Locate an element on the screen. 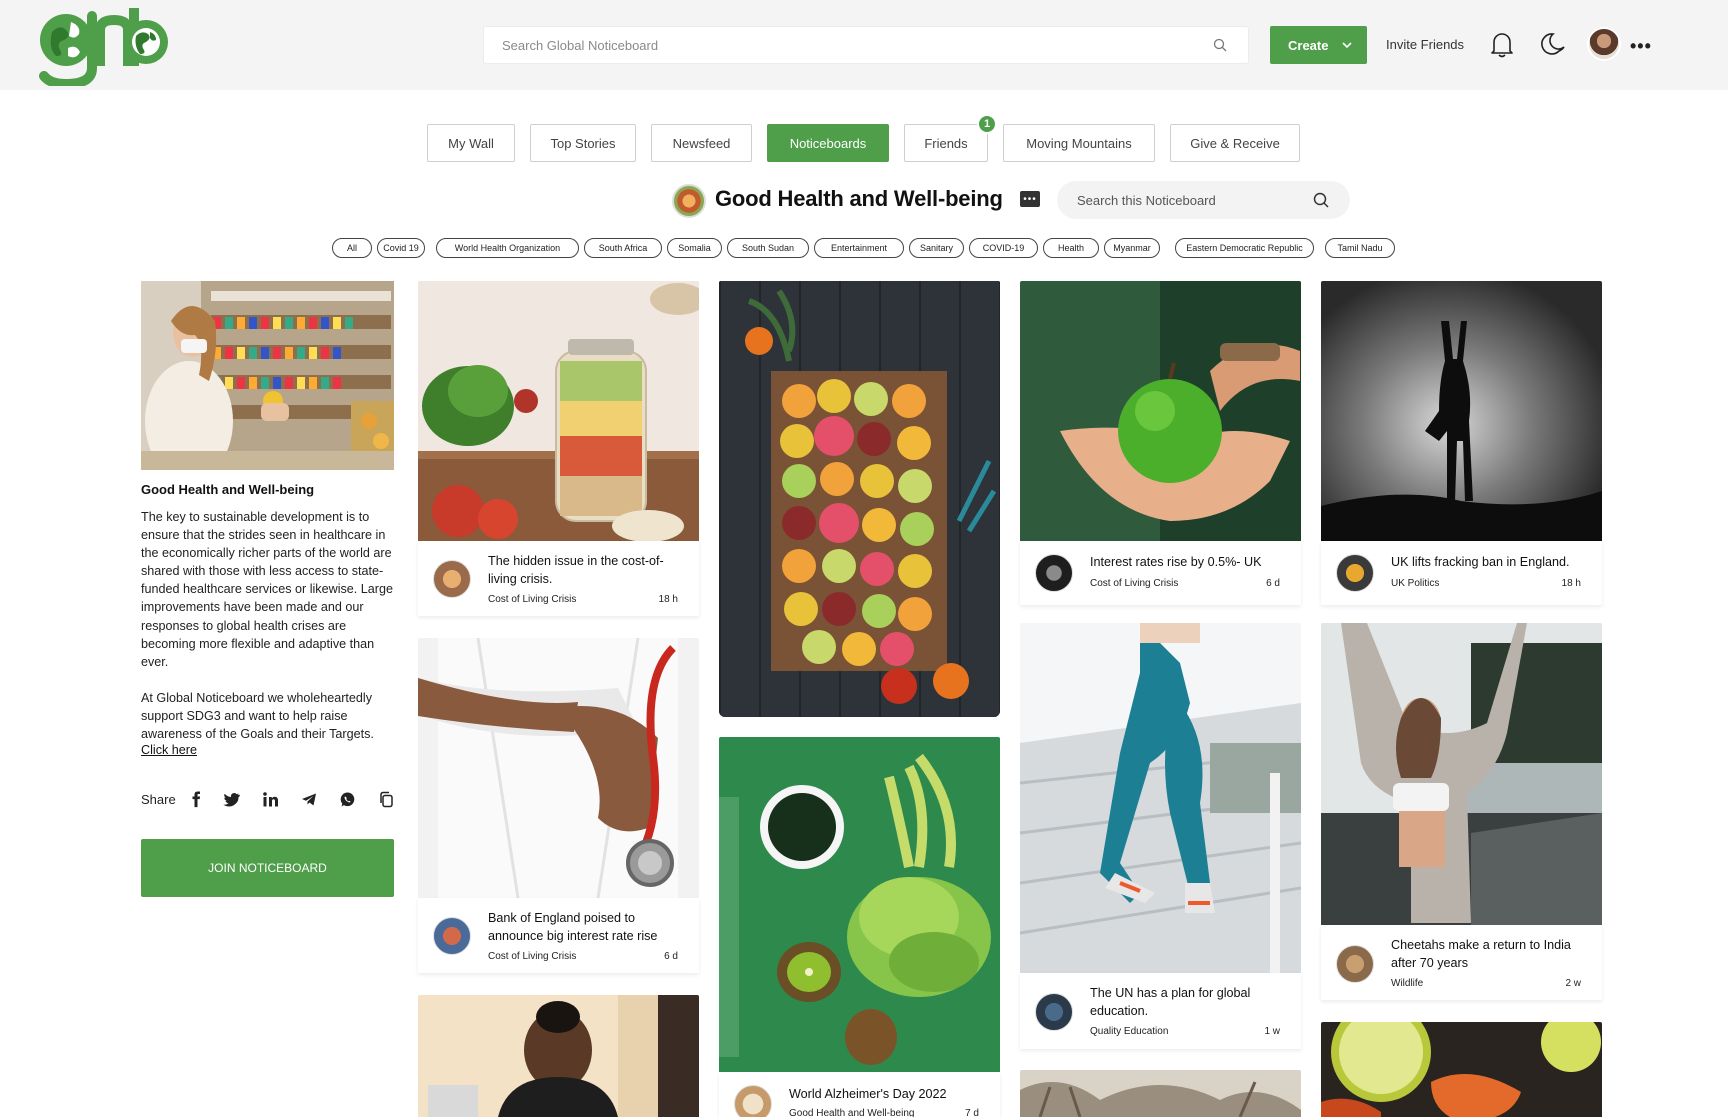 The image size is (1728, 1117). share-label: Share is located at coordinates (158, 799).